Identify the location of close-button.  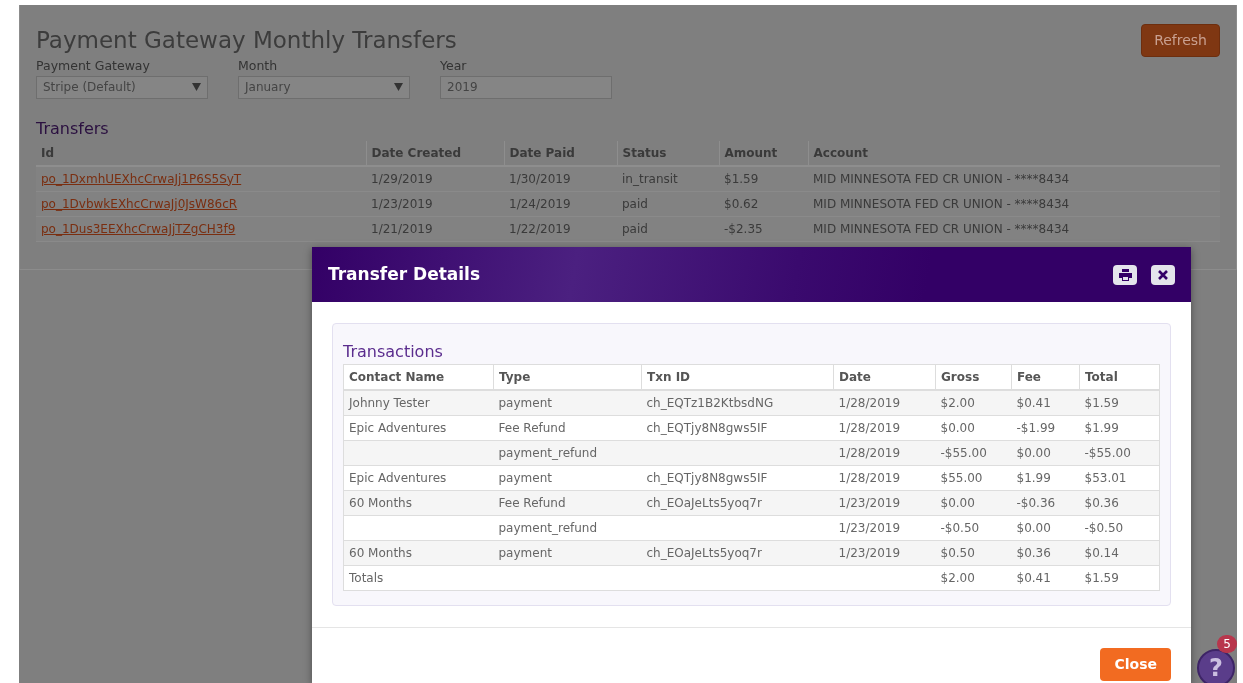
(1163, 274).